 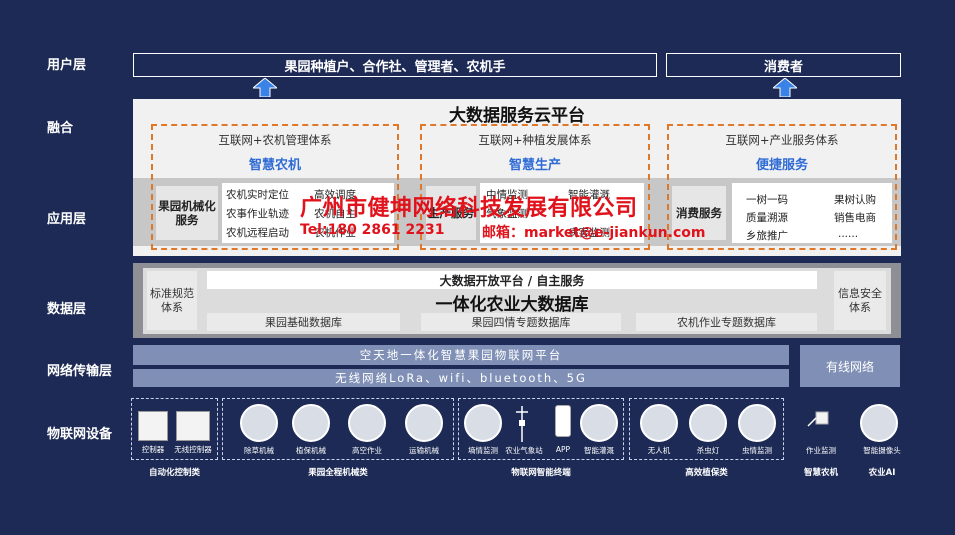 What do you see at coordinates (67, 309) in the screenshot?
I see `layer-label-data: 数据层` at bounding box center [67, 309].